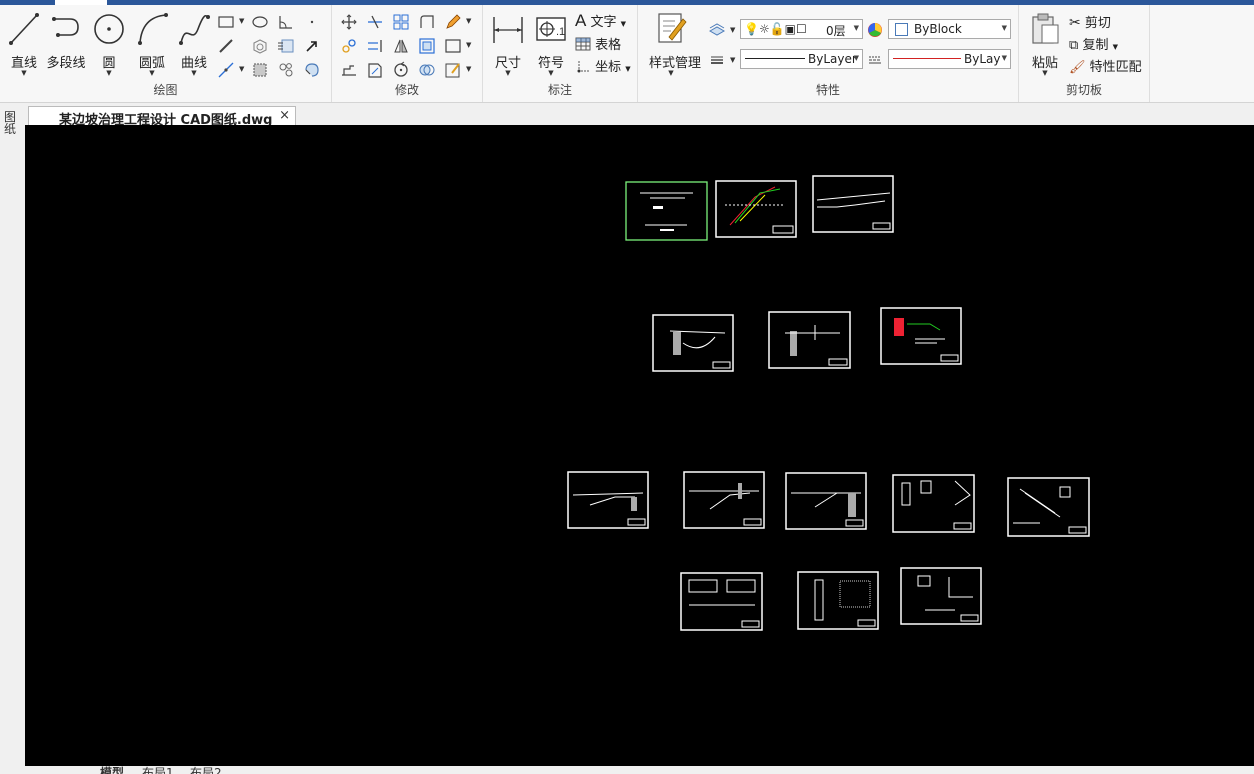  What do you see at coordinates (453, 22) in the screenshot?
I see `pencil-icon` at bounding box center [453, 22].